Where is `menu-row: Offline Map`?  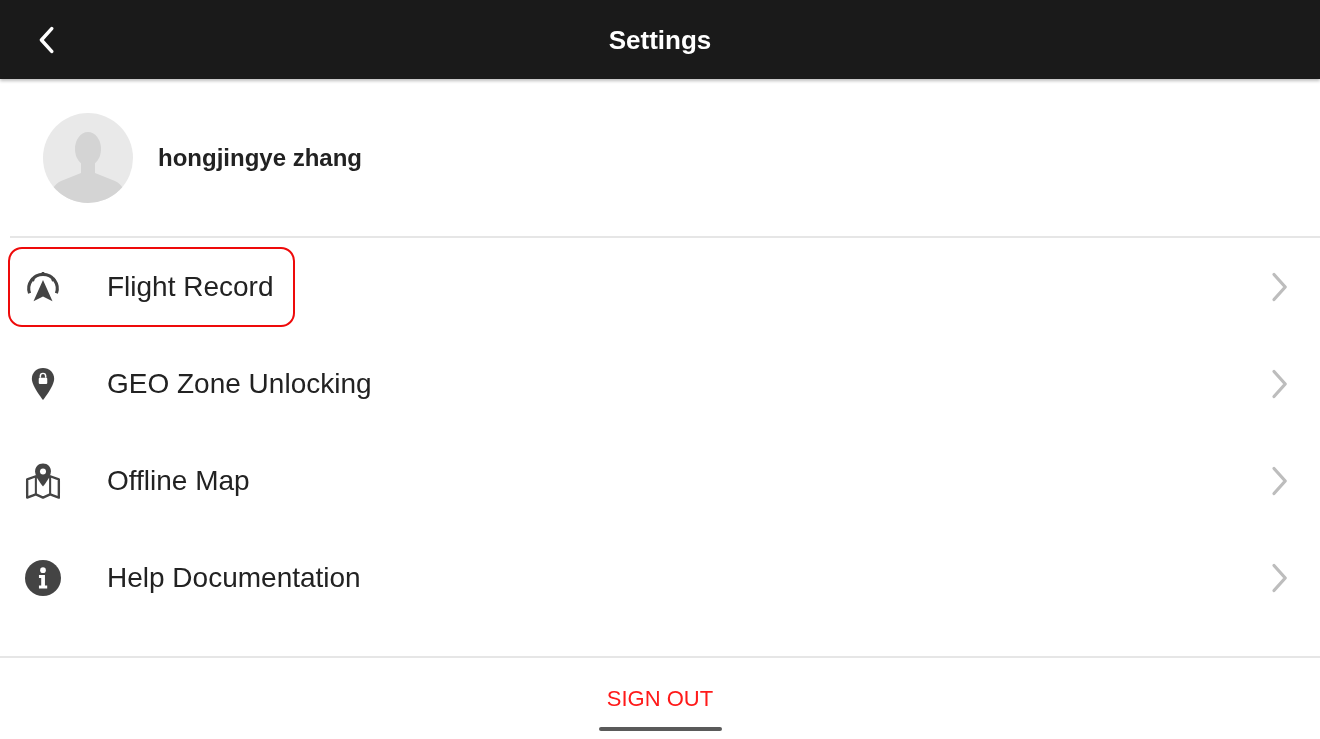
menu-row: Offline Map is located at coordinates (660, 480).